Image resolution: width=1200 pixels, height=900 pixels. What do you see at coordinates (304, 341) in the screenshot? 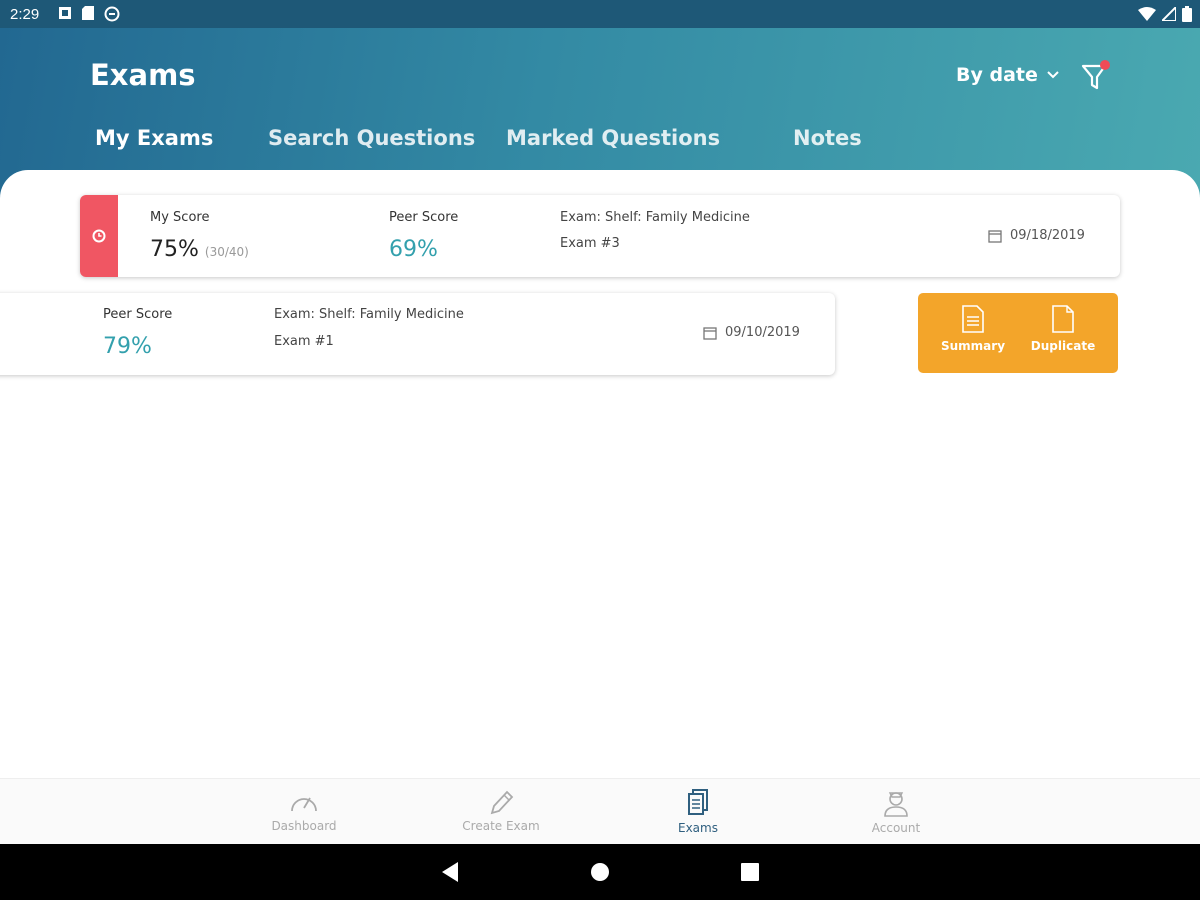
I see `exam-number: Exam #1` at bounding box center [304, 341].